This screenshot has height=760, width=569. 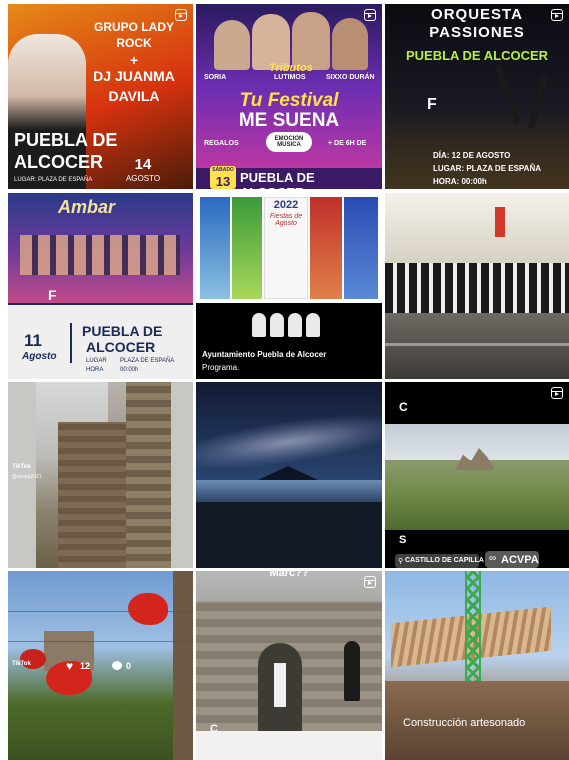 I want to click on festival-sub: EMOCION MUSICA, so click(x=289, y=142).